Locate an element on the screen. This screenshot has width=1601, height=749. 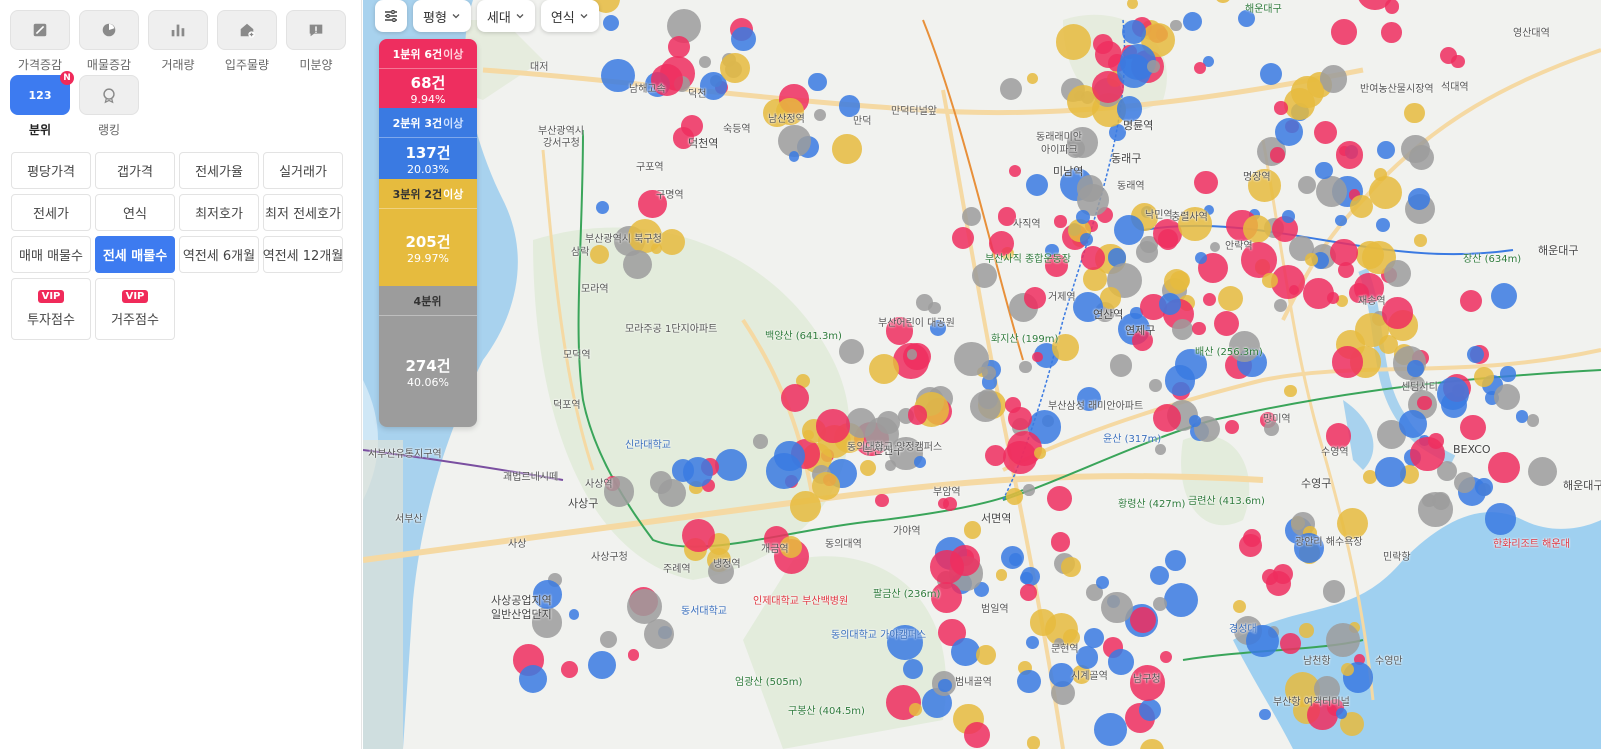
option-investment-score: VIP 투자점수 is located at coordinates (51, 309).